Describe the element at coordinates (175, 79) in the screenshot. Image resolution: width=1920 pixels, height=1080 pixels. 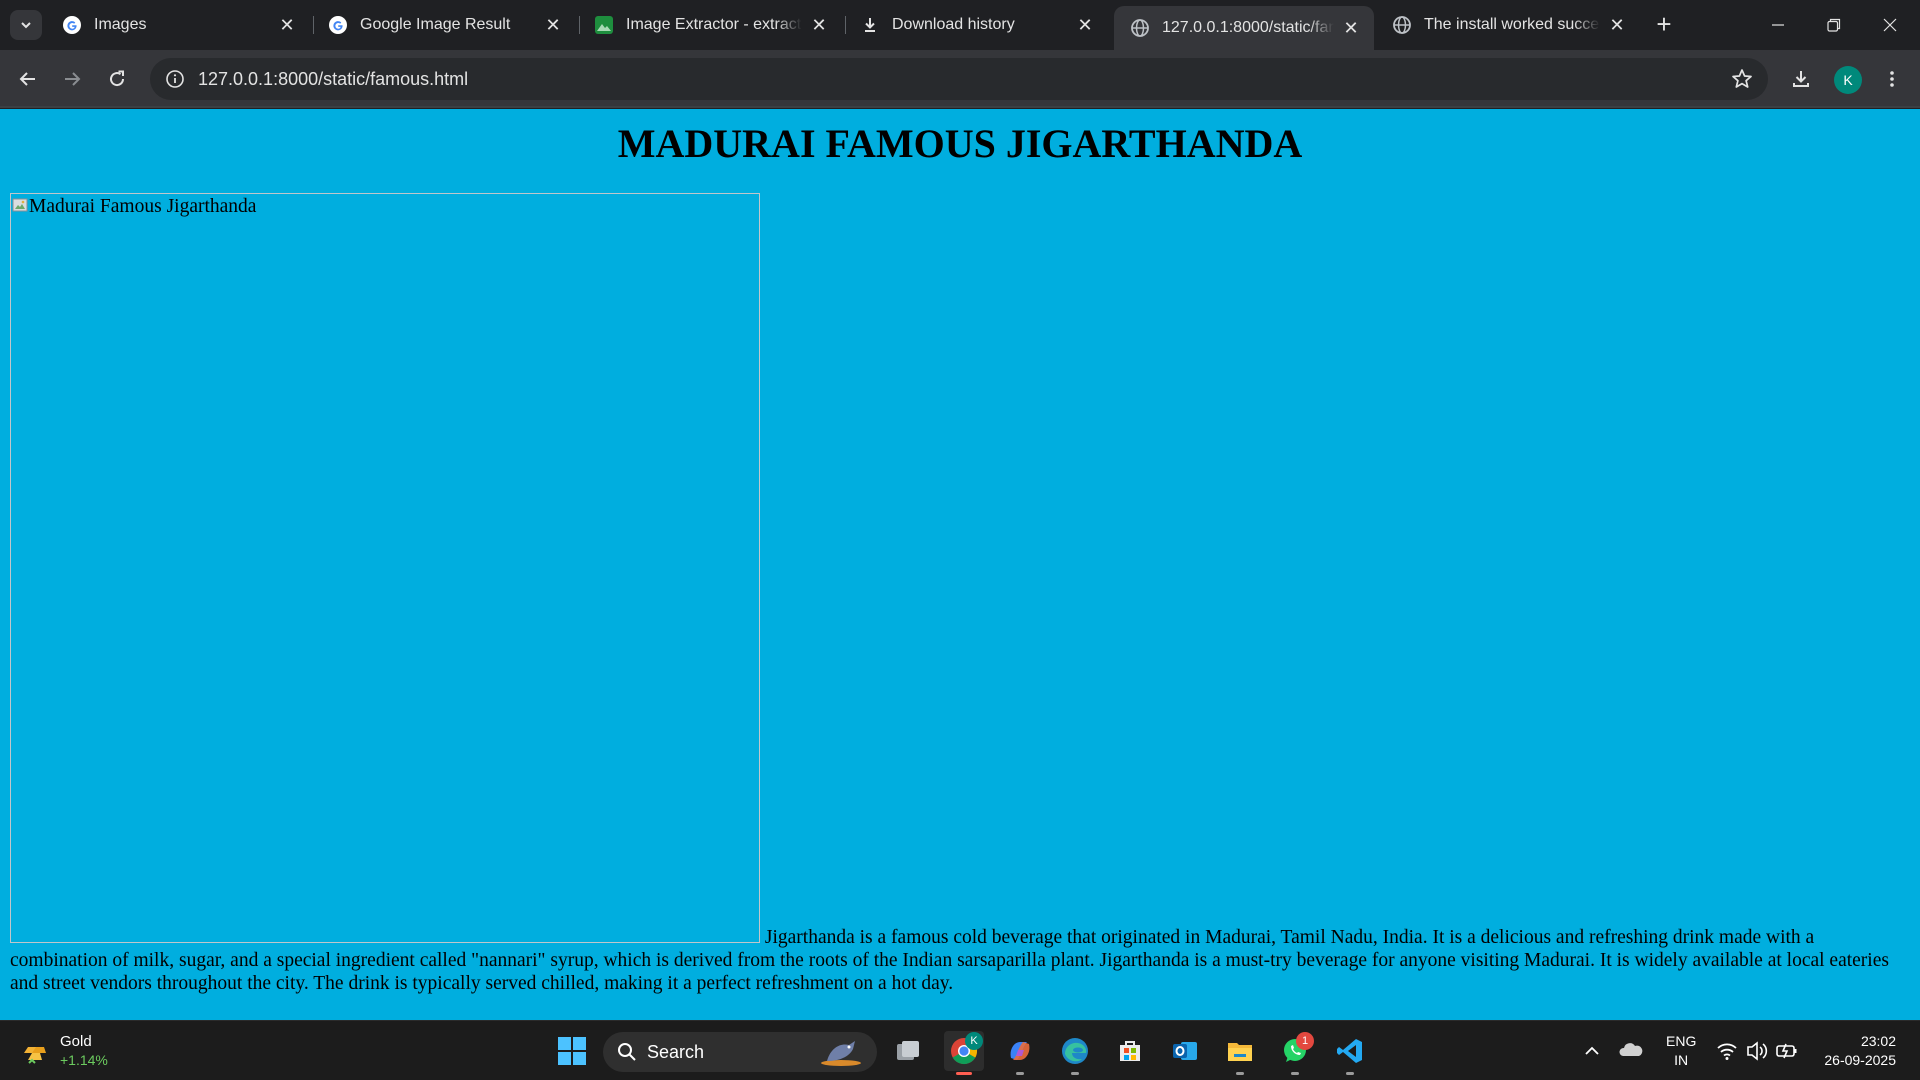
I see `site-info-icon` at that location.